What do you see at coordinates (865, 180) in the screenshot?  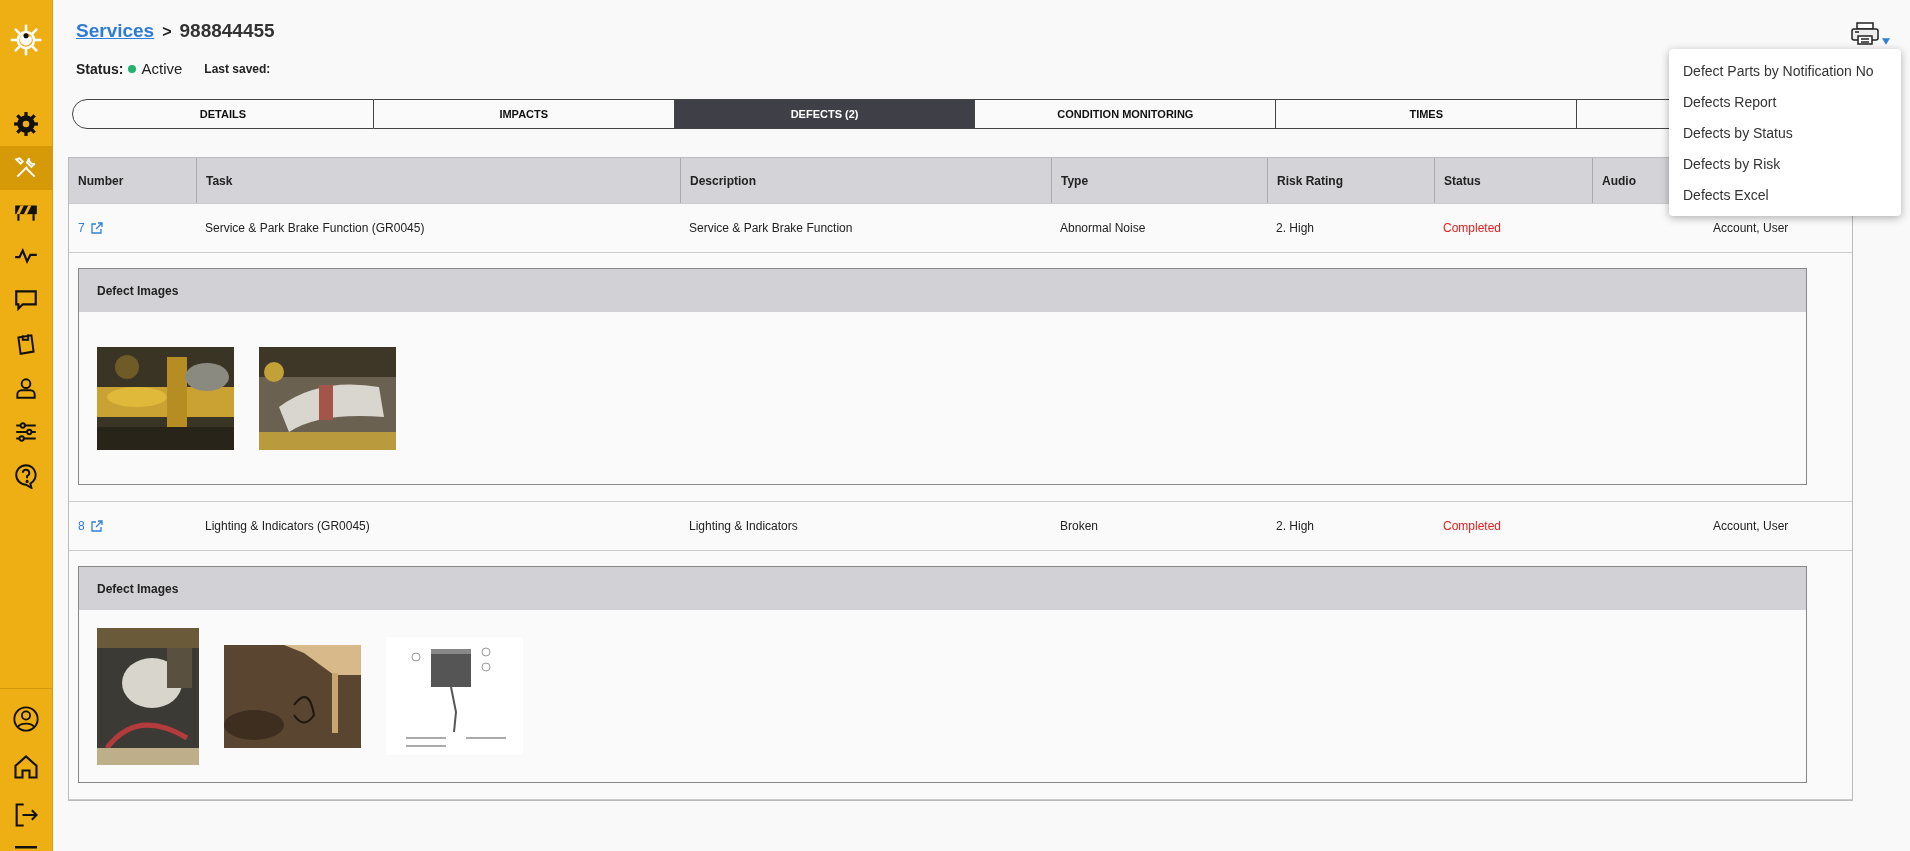 I see `column-header: Description` at bounding box center [865, 180].